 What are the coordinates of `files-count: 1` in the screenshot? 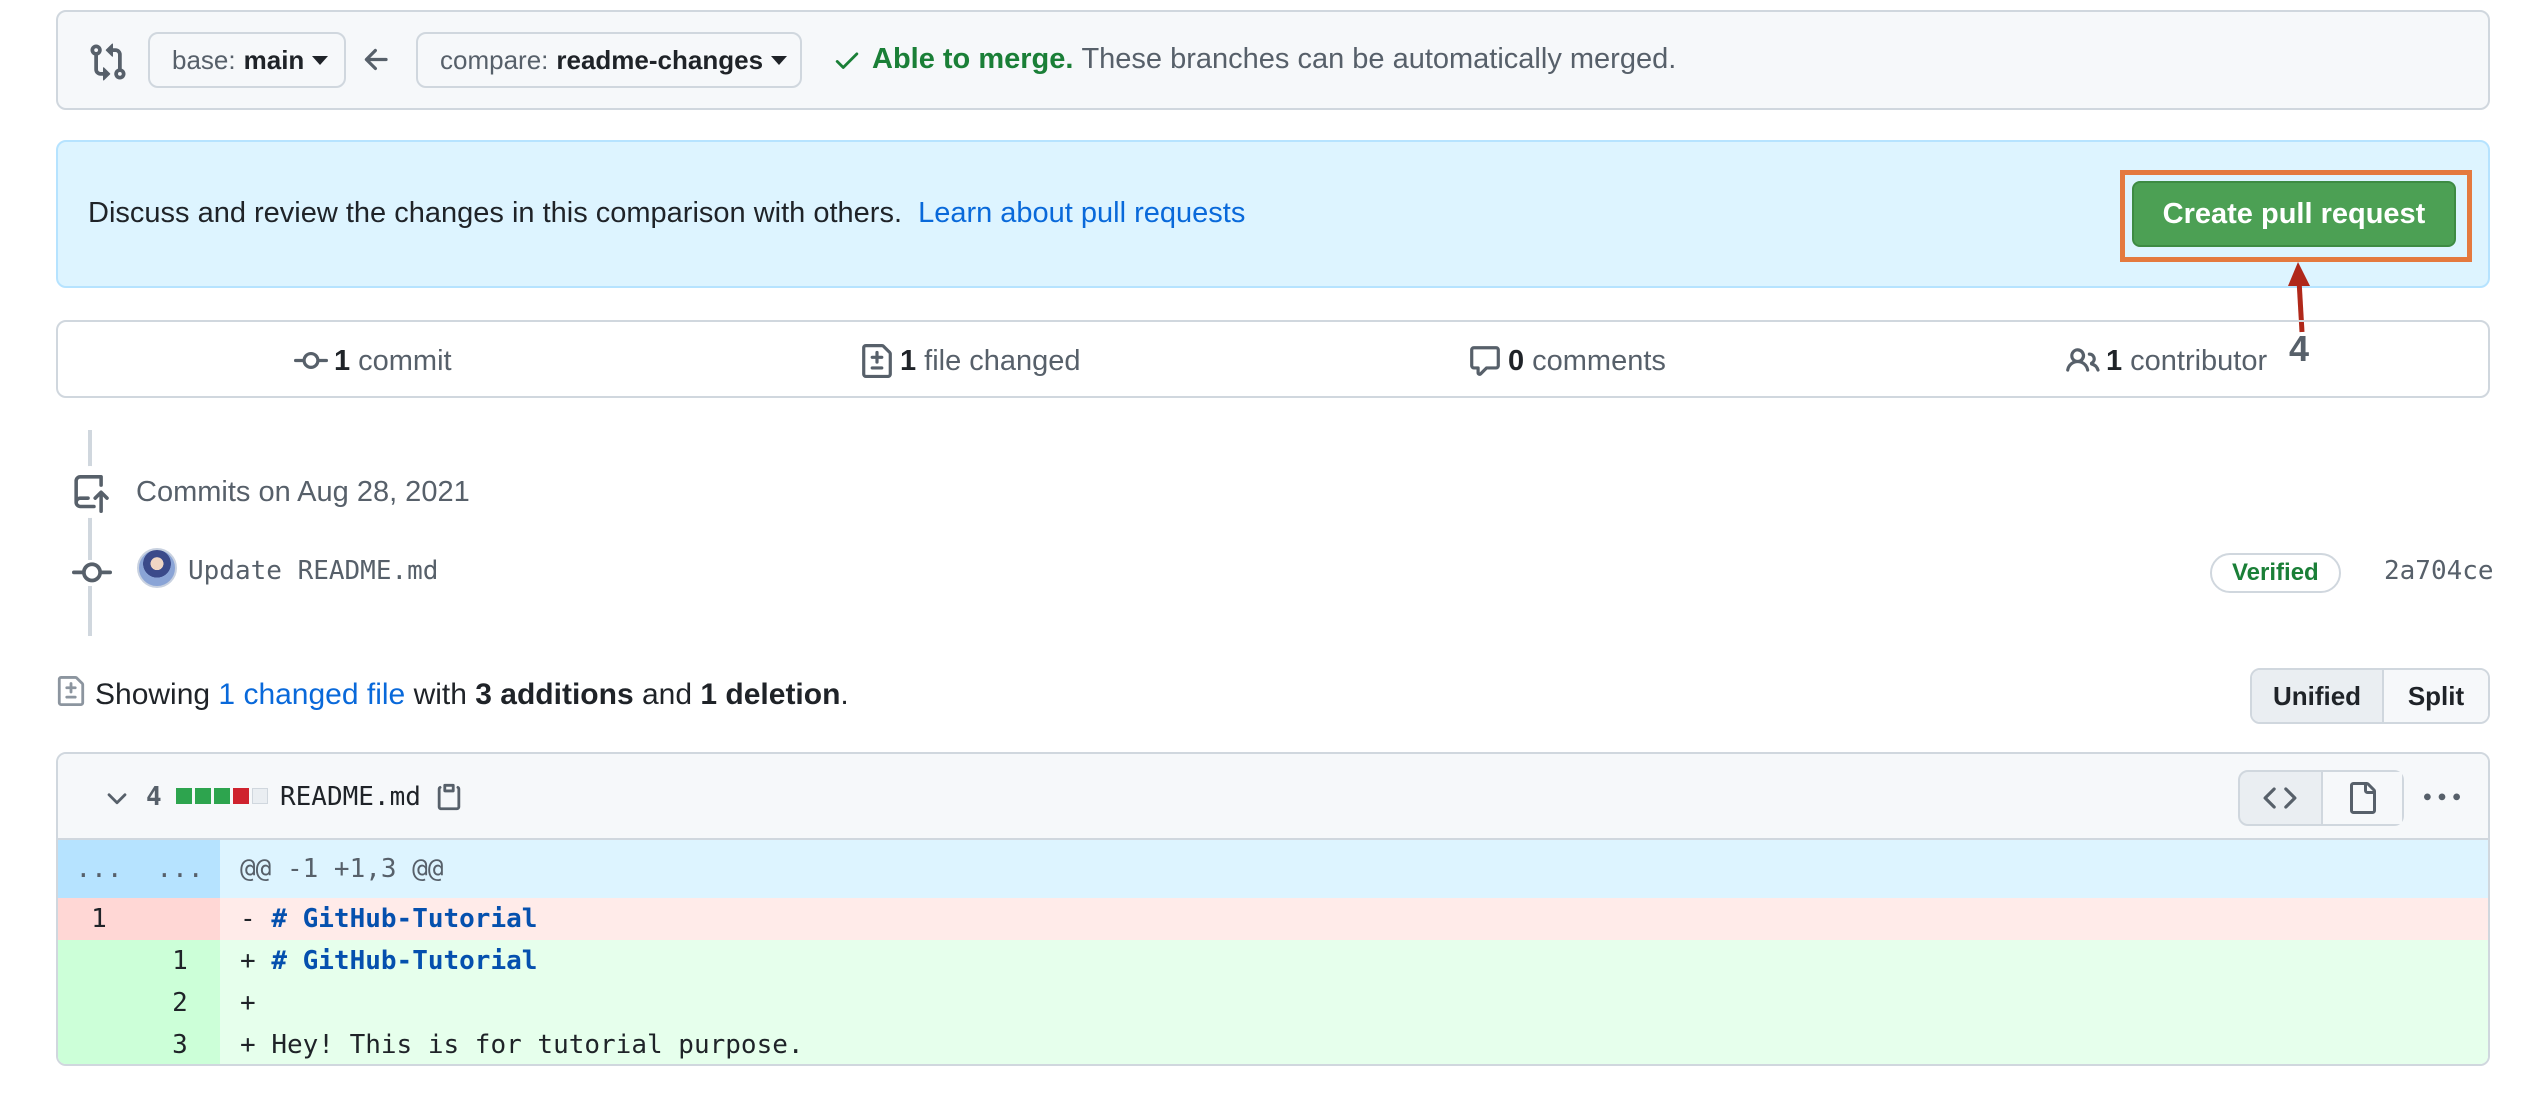 It's located at (908, 360).